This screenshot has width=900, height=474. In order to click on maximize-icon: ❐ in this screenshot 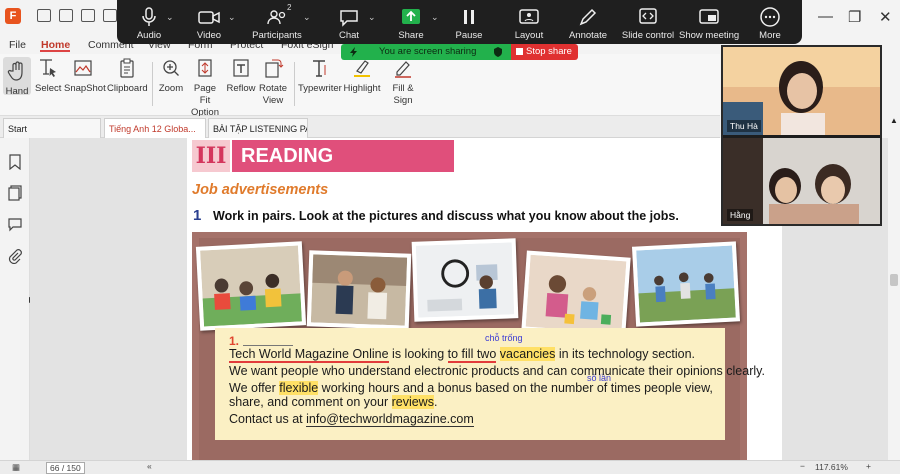, I will do `click(854, 17)`.